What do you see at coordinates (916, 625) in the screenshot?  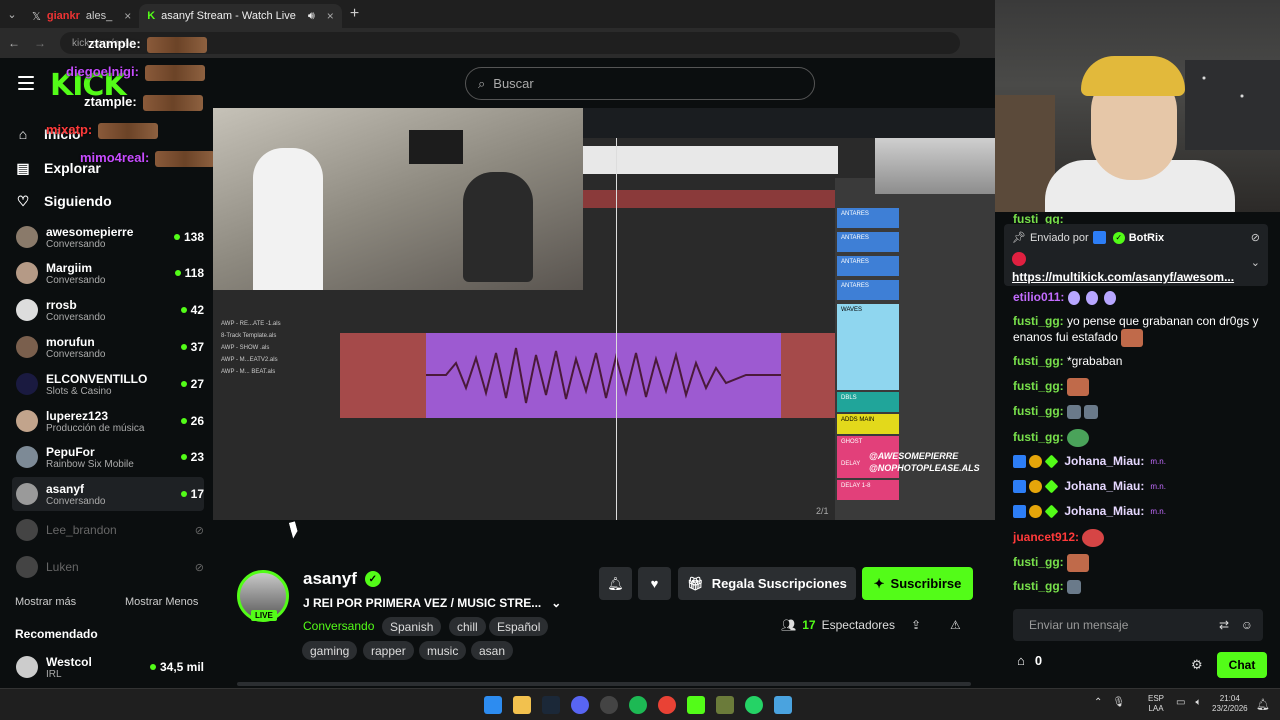 I see `share-icon: ⇪` at bounding box center [916, 625].